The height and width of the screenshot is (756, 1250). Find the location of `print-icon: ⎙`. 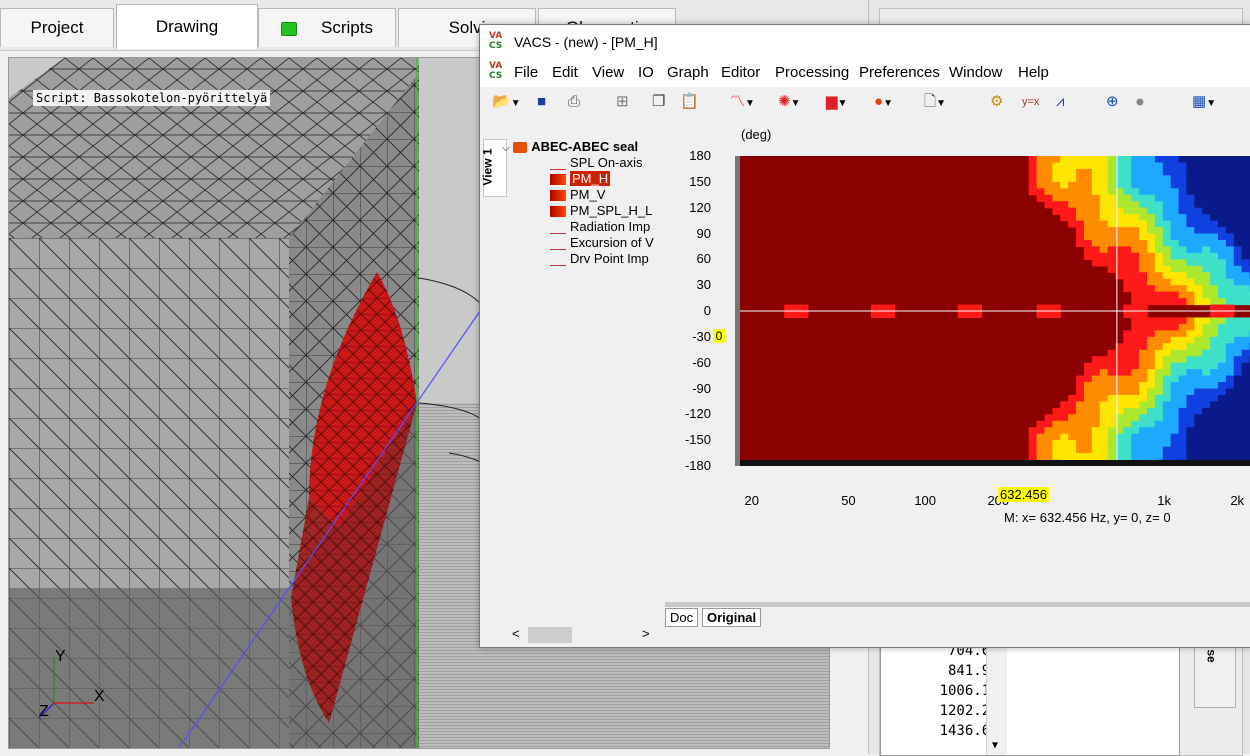

print-icon: ⎙ is located at coordinates (574, 102).